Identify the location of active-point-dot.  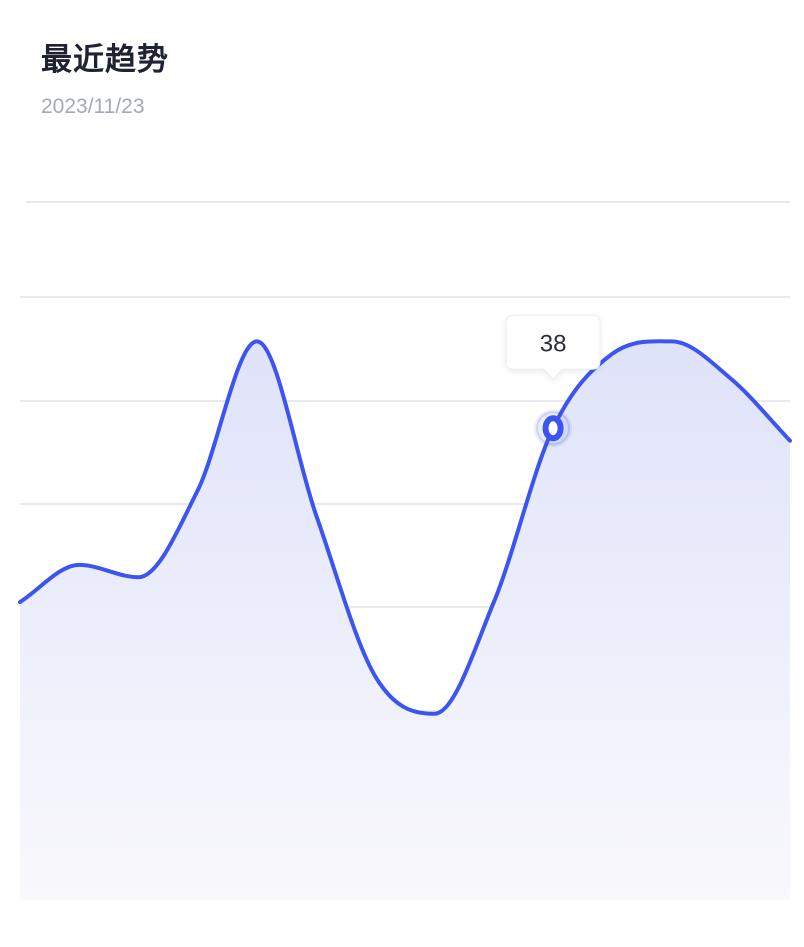
(553, 428).